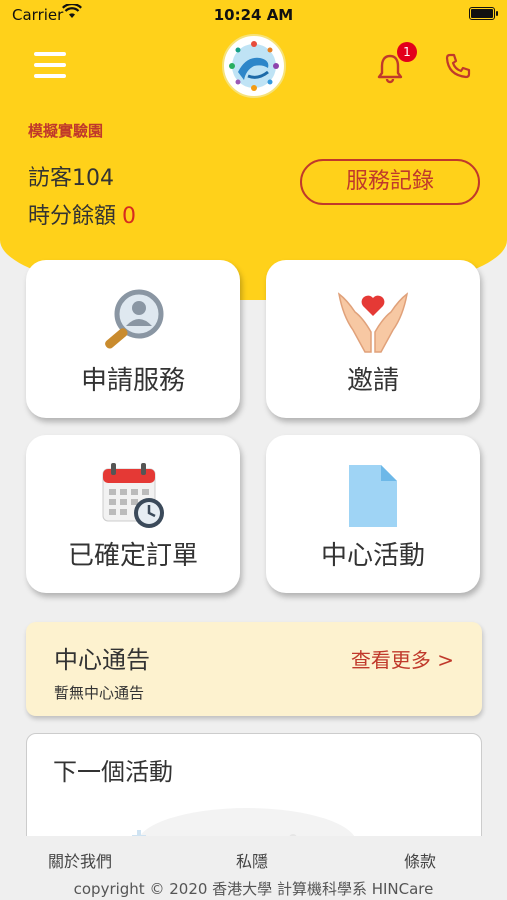 Image resolution: width=507 pixels, height=900 pixels. I want to click on service-record-button: 服務記錄, so click(390, 182).